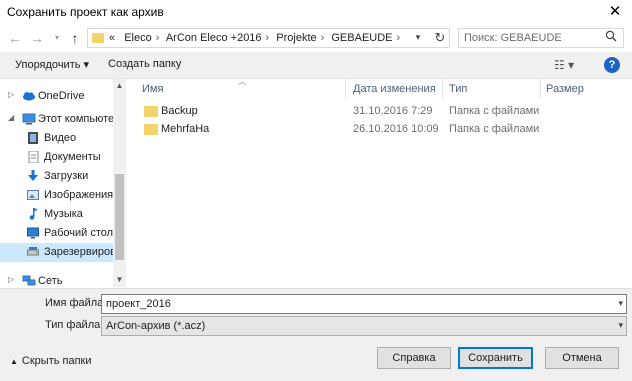 This screenshot has width=632, height=381. Describe the element at coordinates (33, 252) in the screenshot. I see `drive-icon` at that location.